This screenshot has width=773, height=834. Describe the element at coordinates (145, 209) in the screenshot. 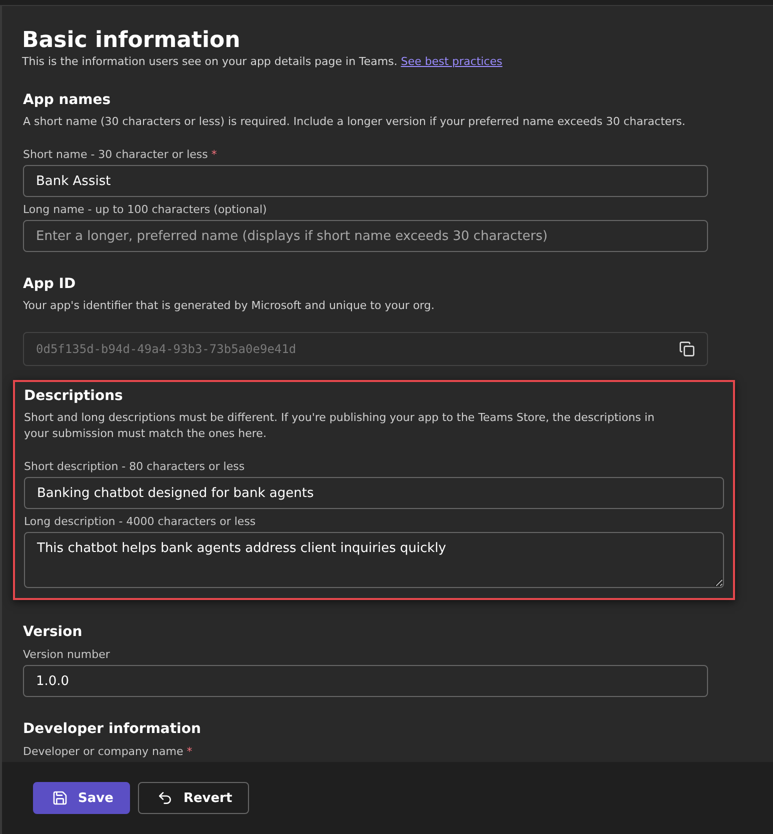

I see `field-label: Long name - up to 100 characters (optional)` at that location.